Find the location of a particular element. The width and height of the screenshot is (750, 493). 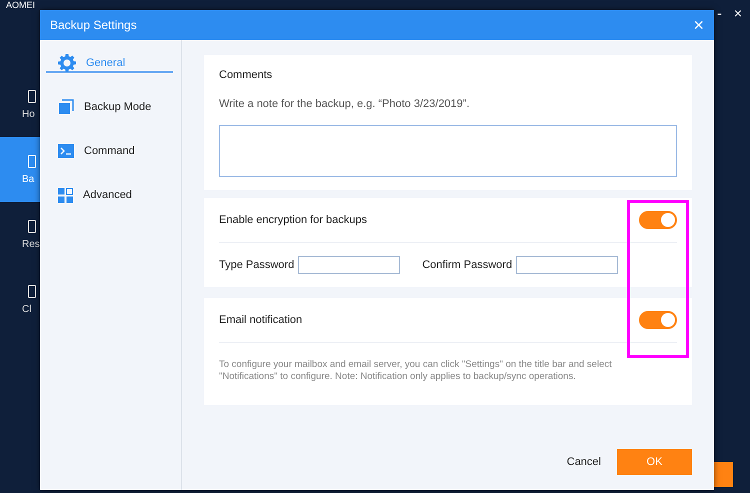

cancel-button: Cancel is located at coordinates (583, 462).